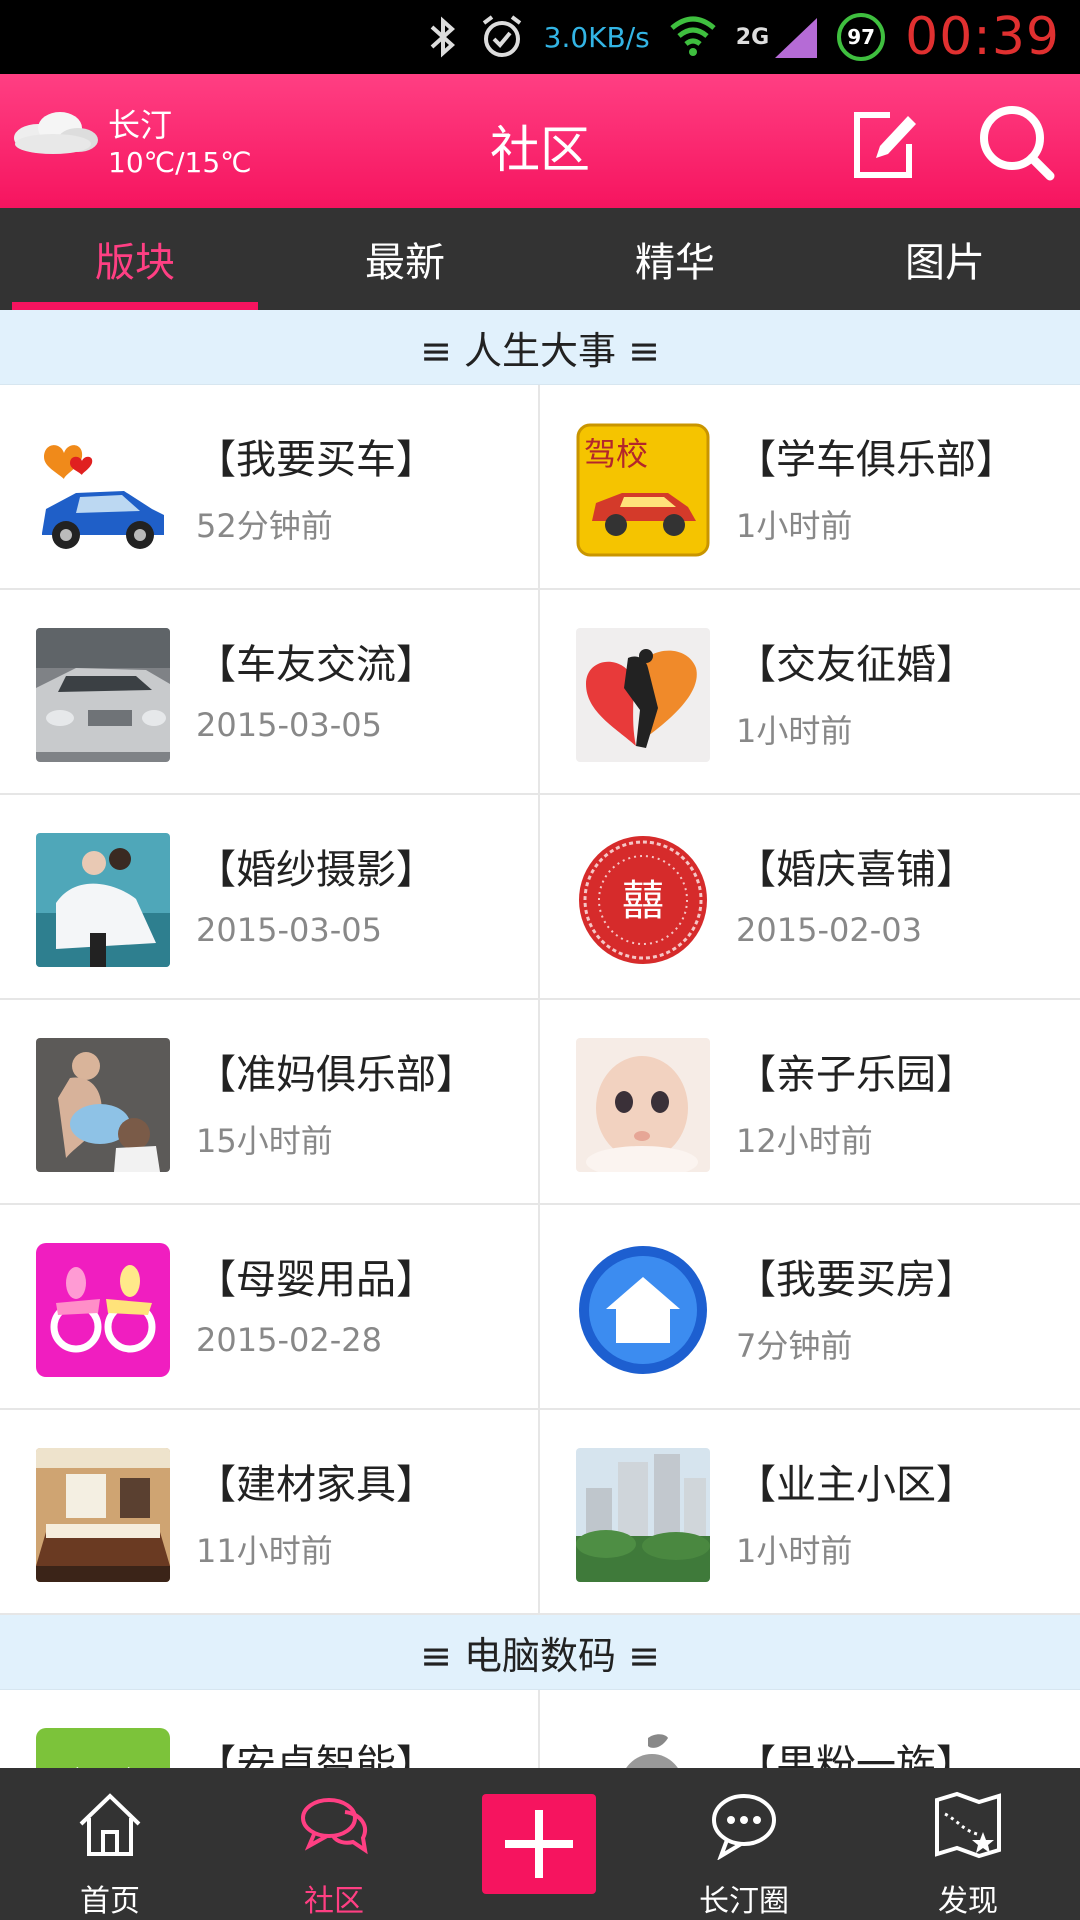  What do you see at coordinates (264, 526) in the screenshot?
I see `board-last-post-time: 52分钟前` at bounding box center [264, 526].